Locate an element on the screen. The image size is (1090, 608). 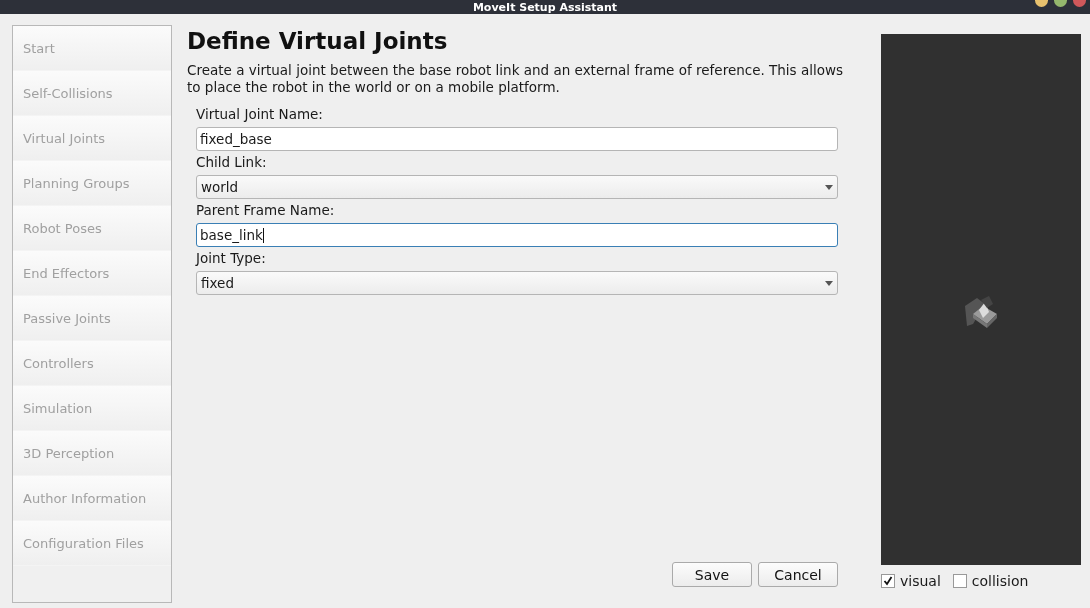
text-field: fixed_base is located at coordinates (517, 139).